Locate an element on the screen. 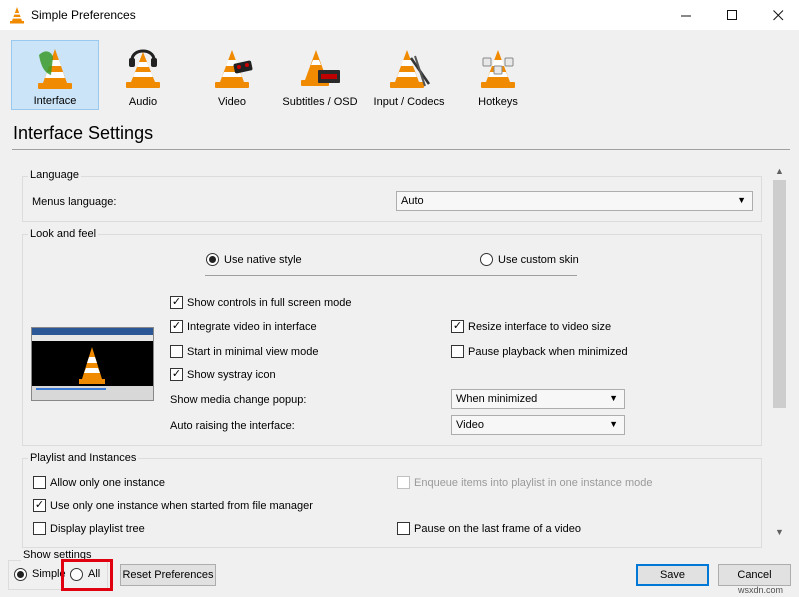  maximize-icon is located at coordinates (731, 14).